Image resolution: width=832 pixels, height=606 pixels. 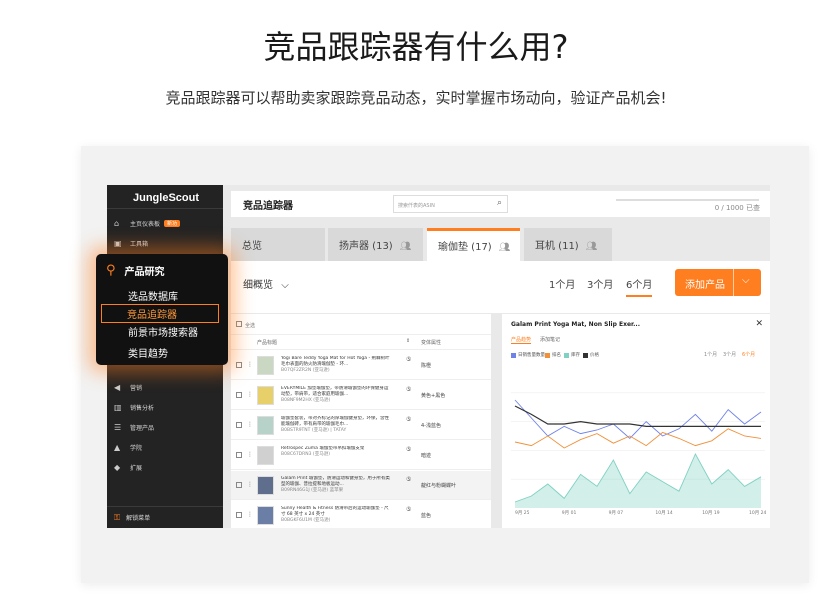 I want to click on sidebar-item-manage-products: ☰ 管理产品, so click(x=165, y=427).